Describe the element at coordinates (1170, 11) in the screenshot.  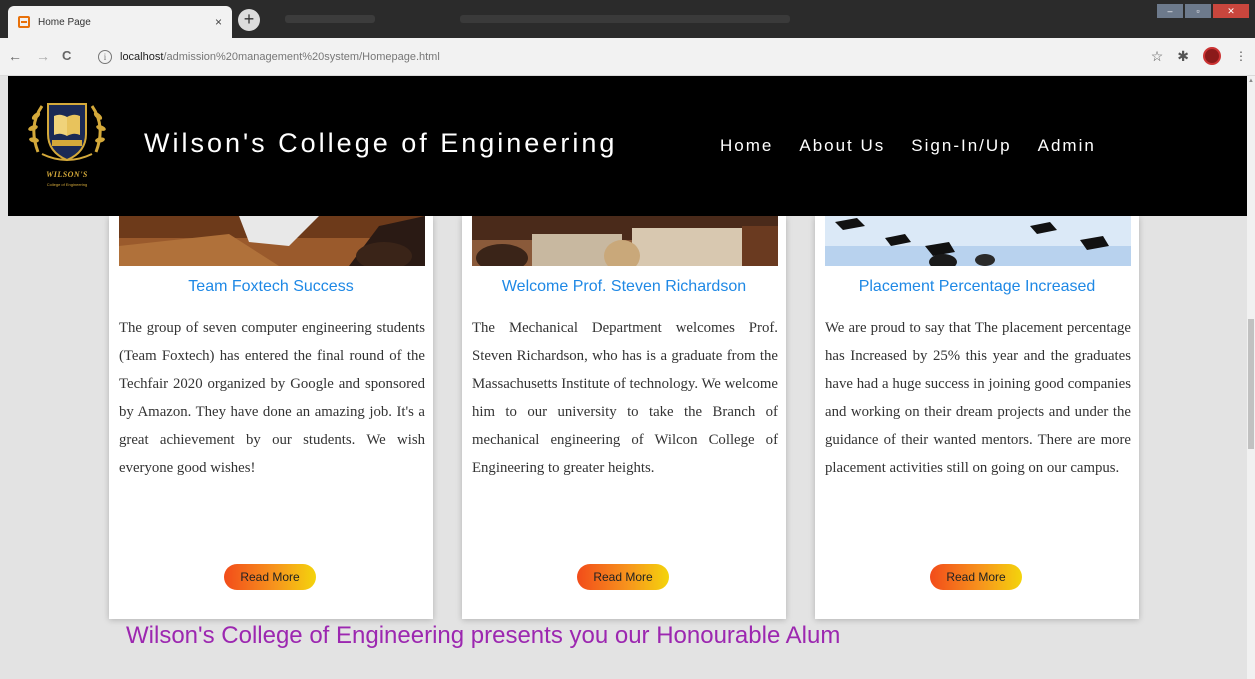
I see `minimize-icon: –` at that location.